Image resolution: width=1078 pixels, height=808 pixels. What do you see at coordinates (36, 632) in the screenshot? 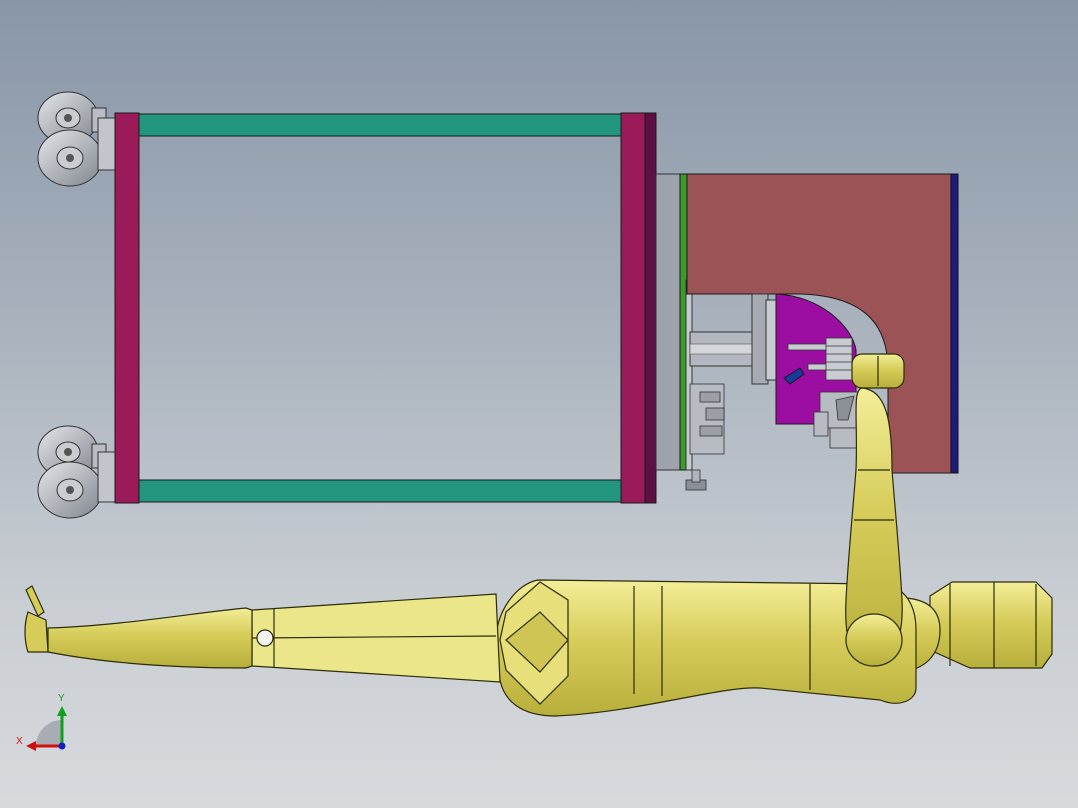
I see `robot-end-effector` at bounding box center [36, 632].